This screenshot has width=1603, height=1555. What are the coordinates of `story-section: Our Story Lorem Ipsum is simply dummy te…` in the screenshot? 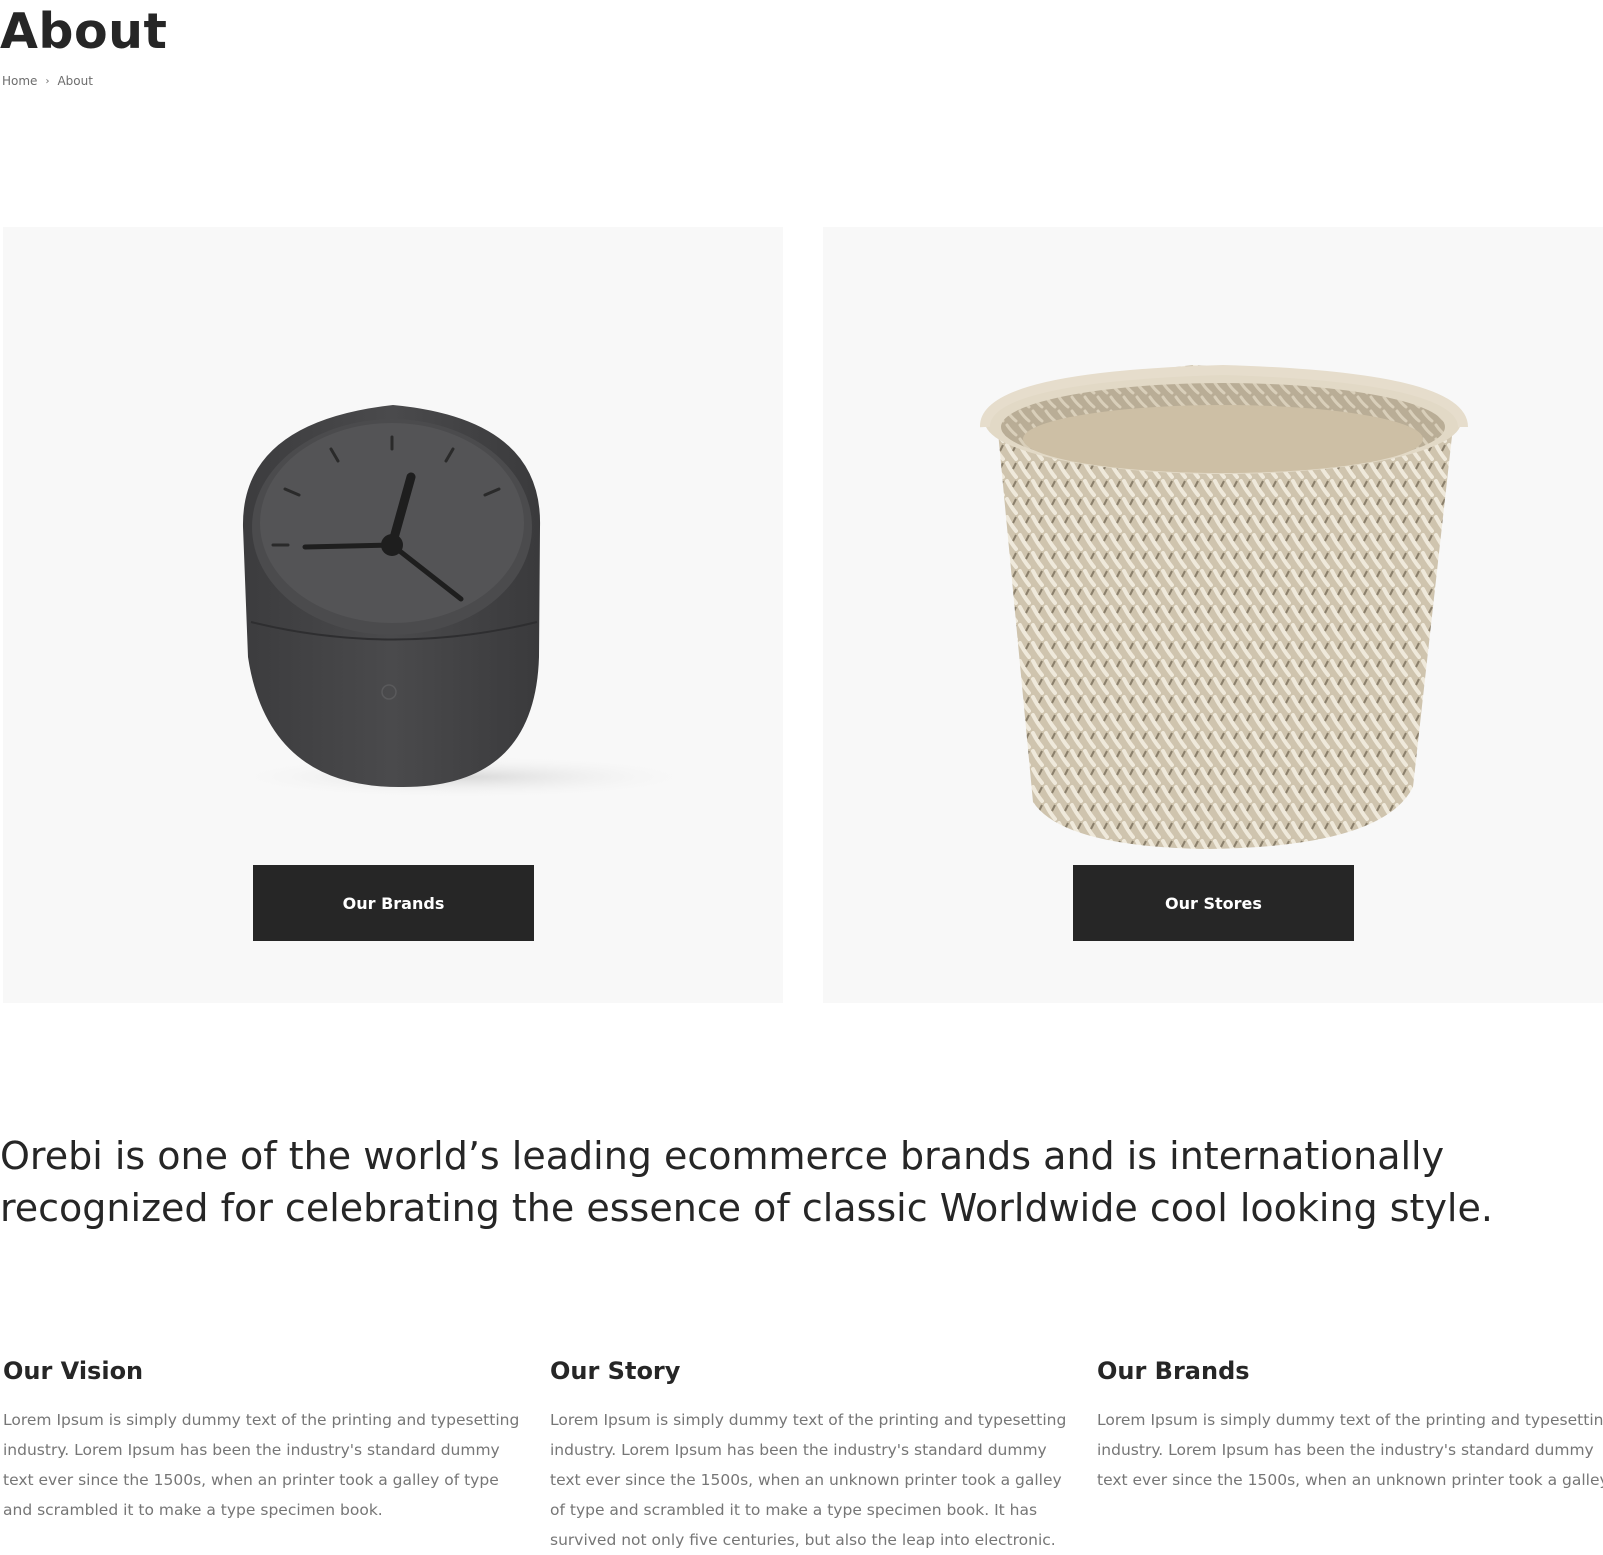 It's located at (810, 1455).